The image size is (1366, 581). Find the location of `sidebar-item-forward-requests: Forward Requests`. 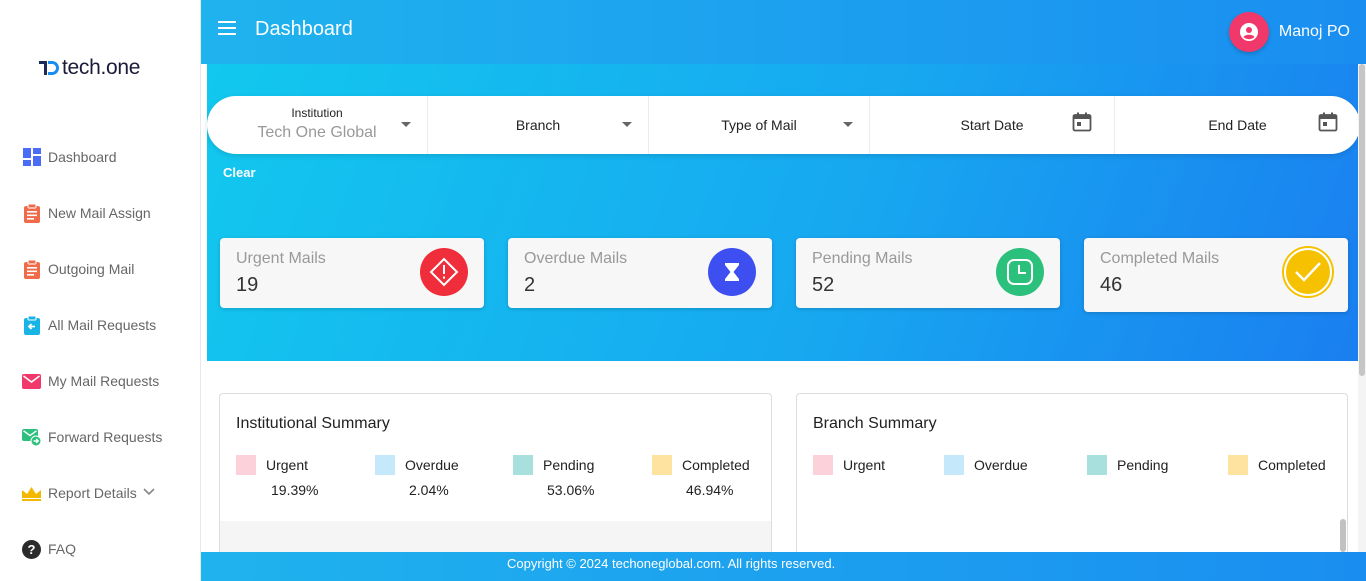

sidebar-item-forward-requests: Forward Requests is located at coordinates (92, 437).